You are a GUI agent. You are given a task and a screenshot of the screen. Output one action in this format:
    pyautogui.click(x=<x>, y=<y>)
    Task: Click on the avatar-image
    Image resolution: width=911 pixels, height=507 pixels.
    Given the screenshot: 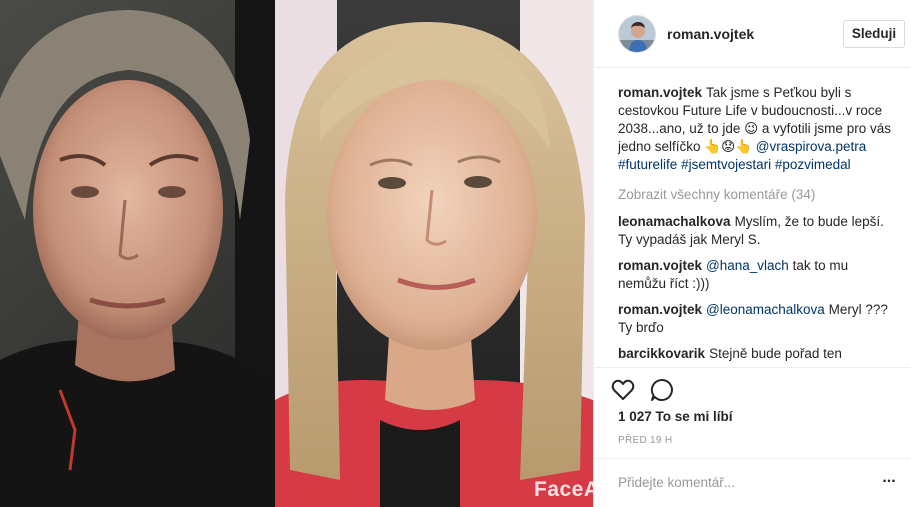 What is the action you would take?
    pyautogui.click(x=637, y=34)
    